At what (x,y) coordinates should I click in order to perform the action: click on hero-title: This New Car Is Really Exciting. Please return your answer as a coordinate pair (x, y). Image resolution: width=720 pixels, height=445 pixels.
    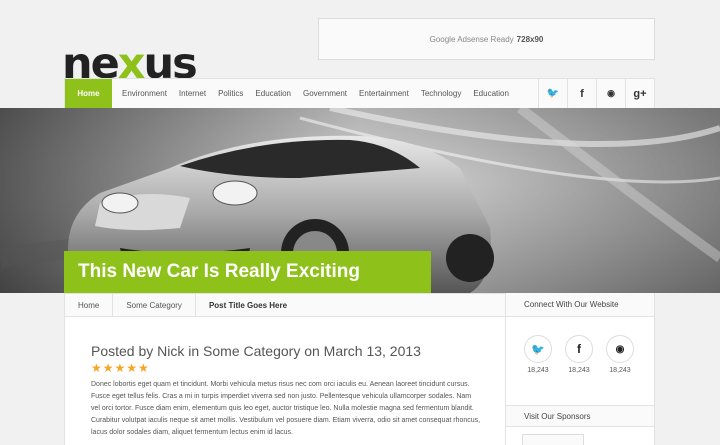
    Looking at the image, I should click on (247, 272).